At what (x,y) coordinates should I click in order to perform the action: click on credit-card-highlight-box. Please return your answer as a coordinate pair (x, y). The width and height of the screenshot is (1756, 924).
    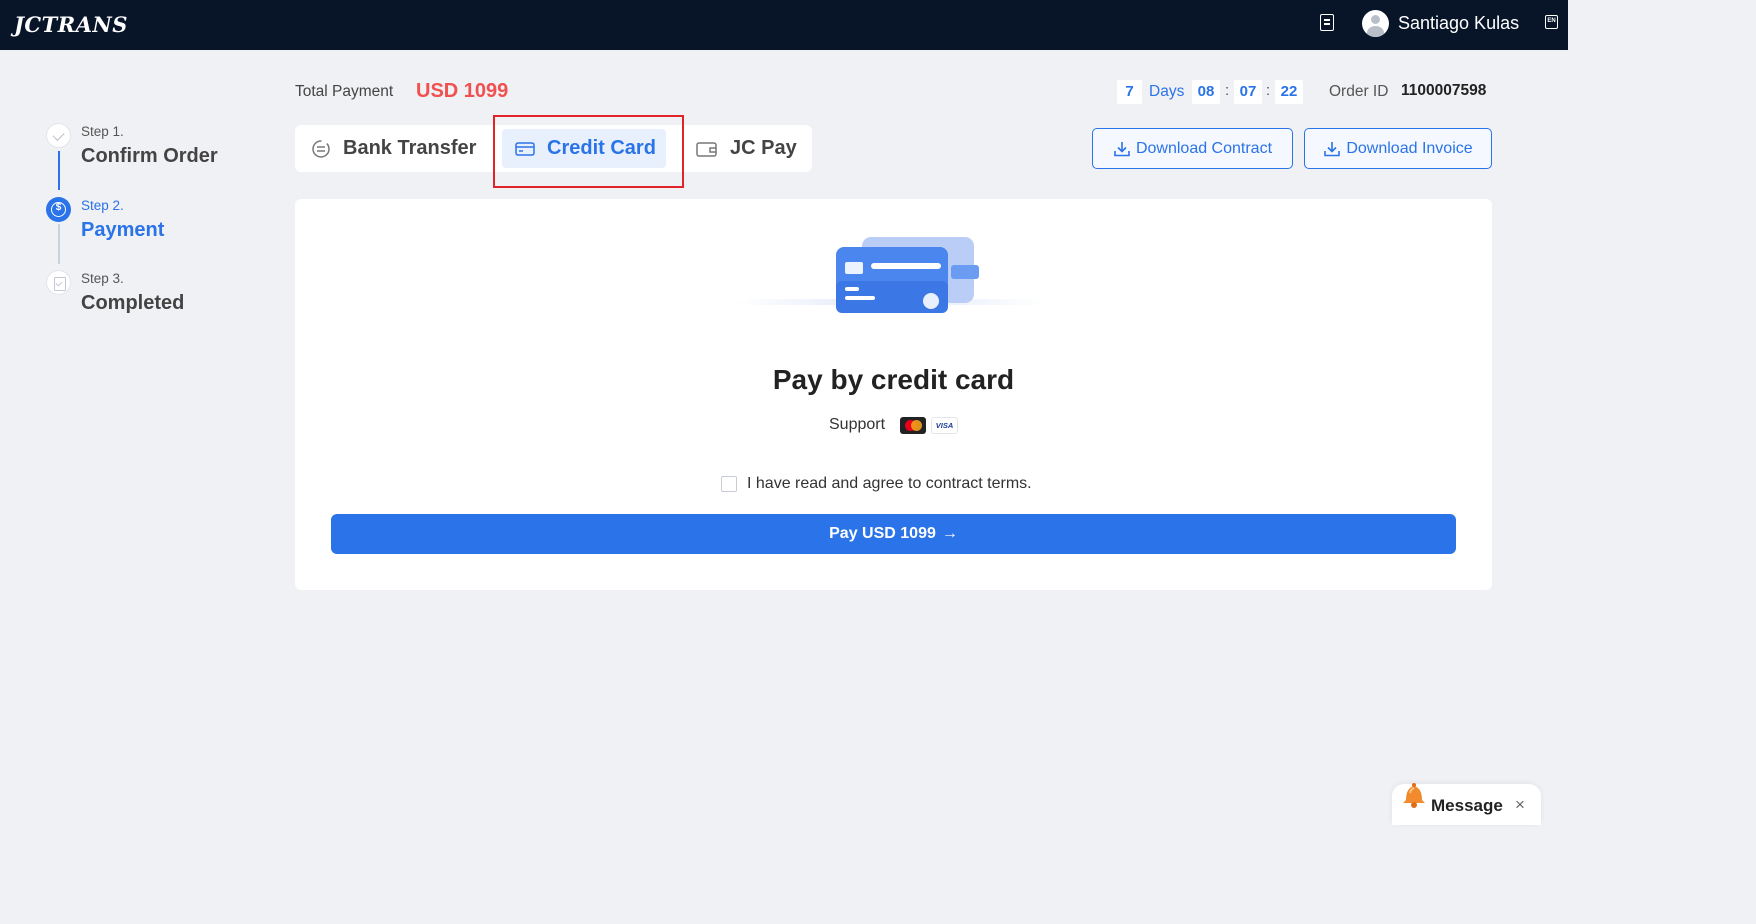
    Looking at the image, I should click on (588, 151).